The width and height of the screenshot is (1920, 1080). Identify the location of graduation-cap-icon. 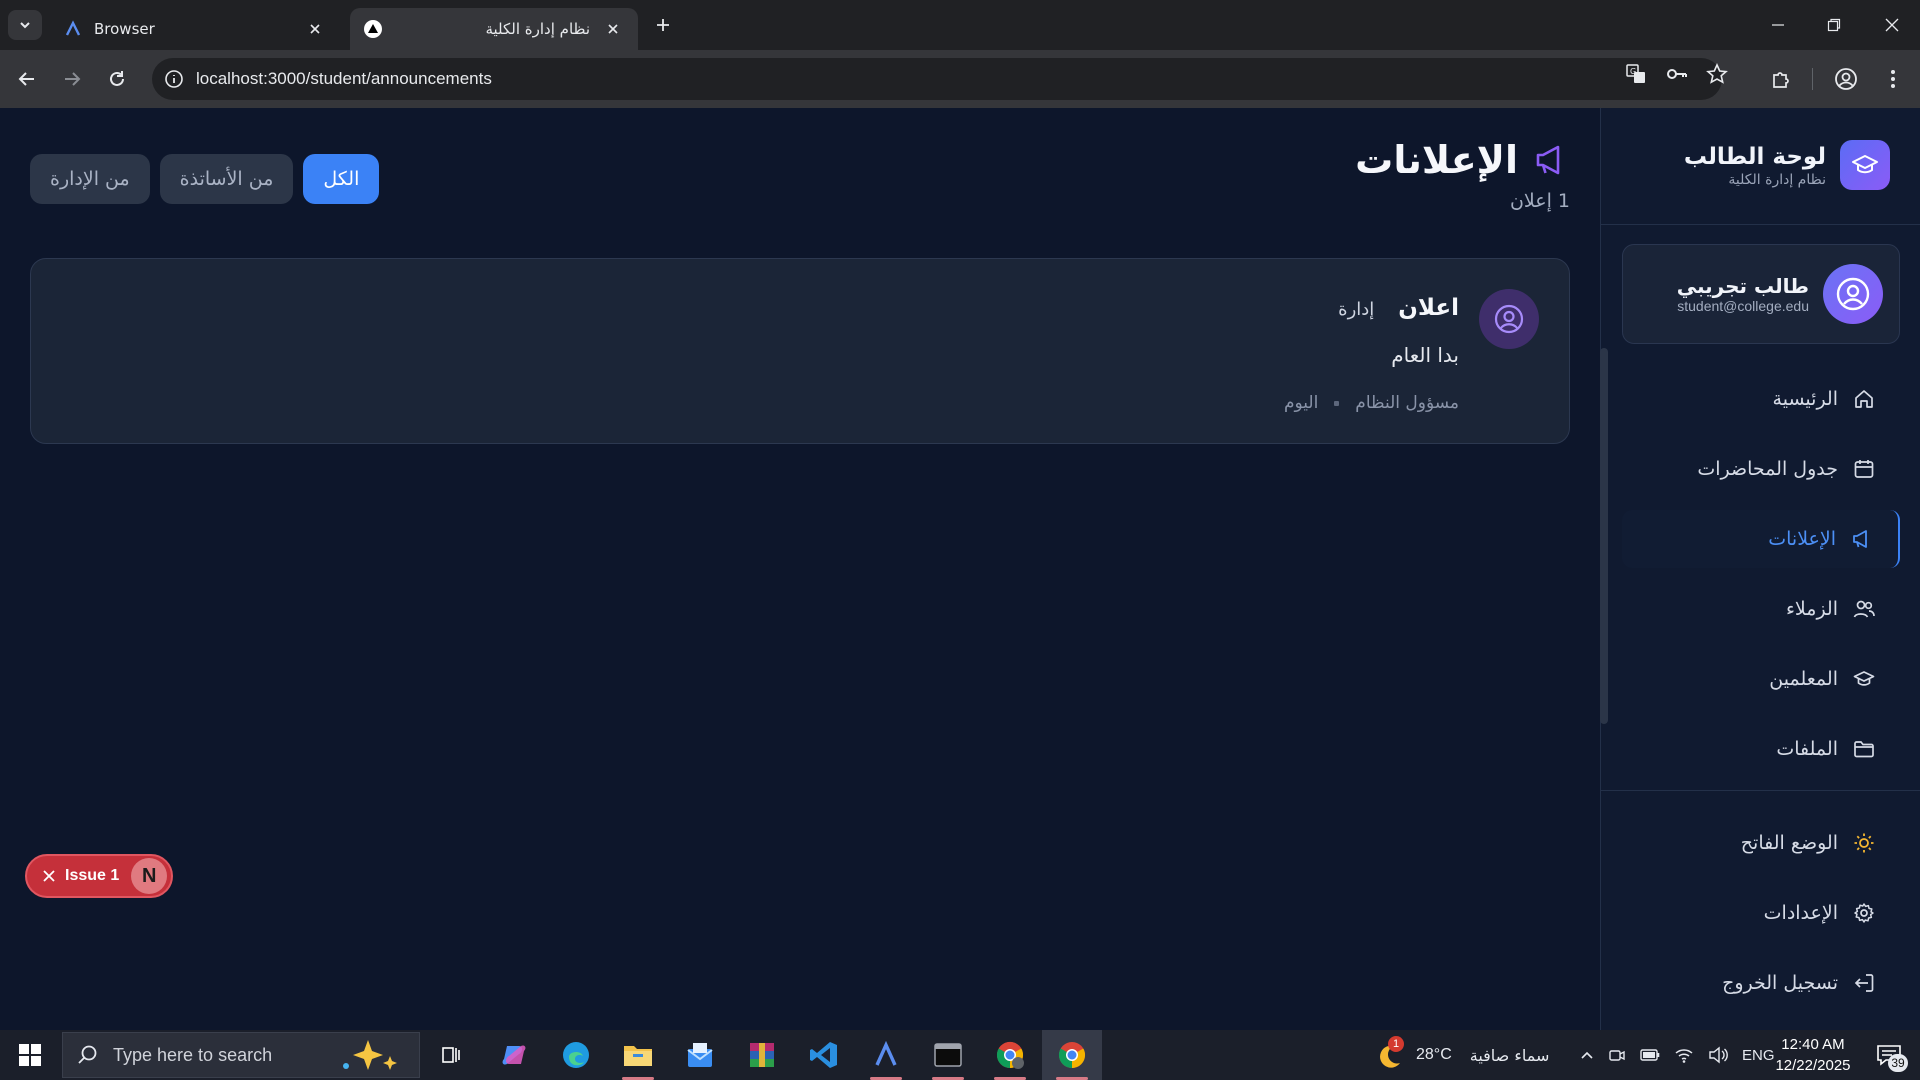
(1864, 679).